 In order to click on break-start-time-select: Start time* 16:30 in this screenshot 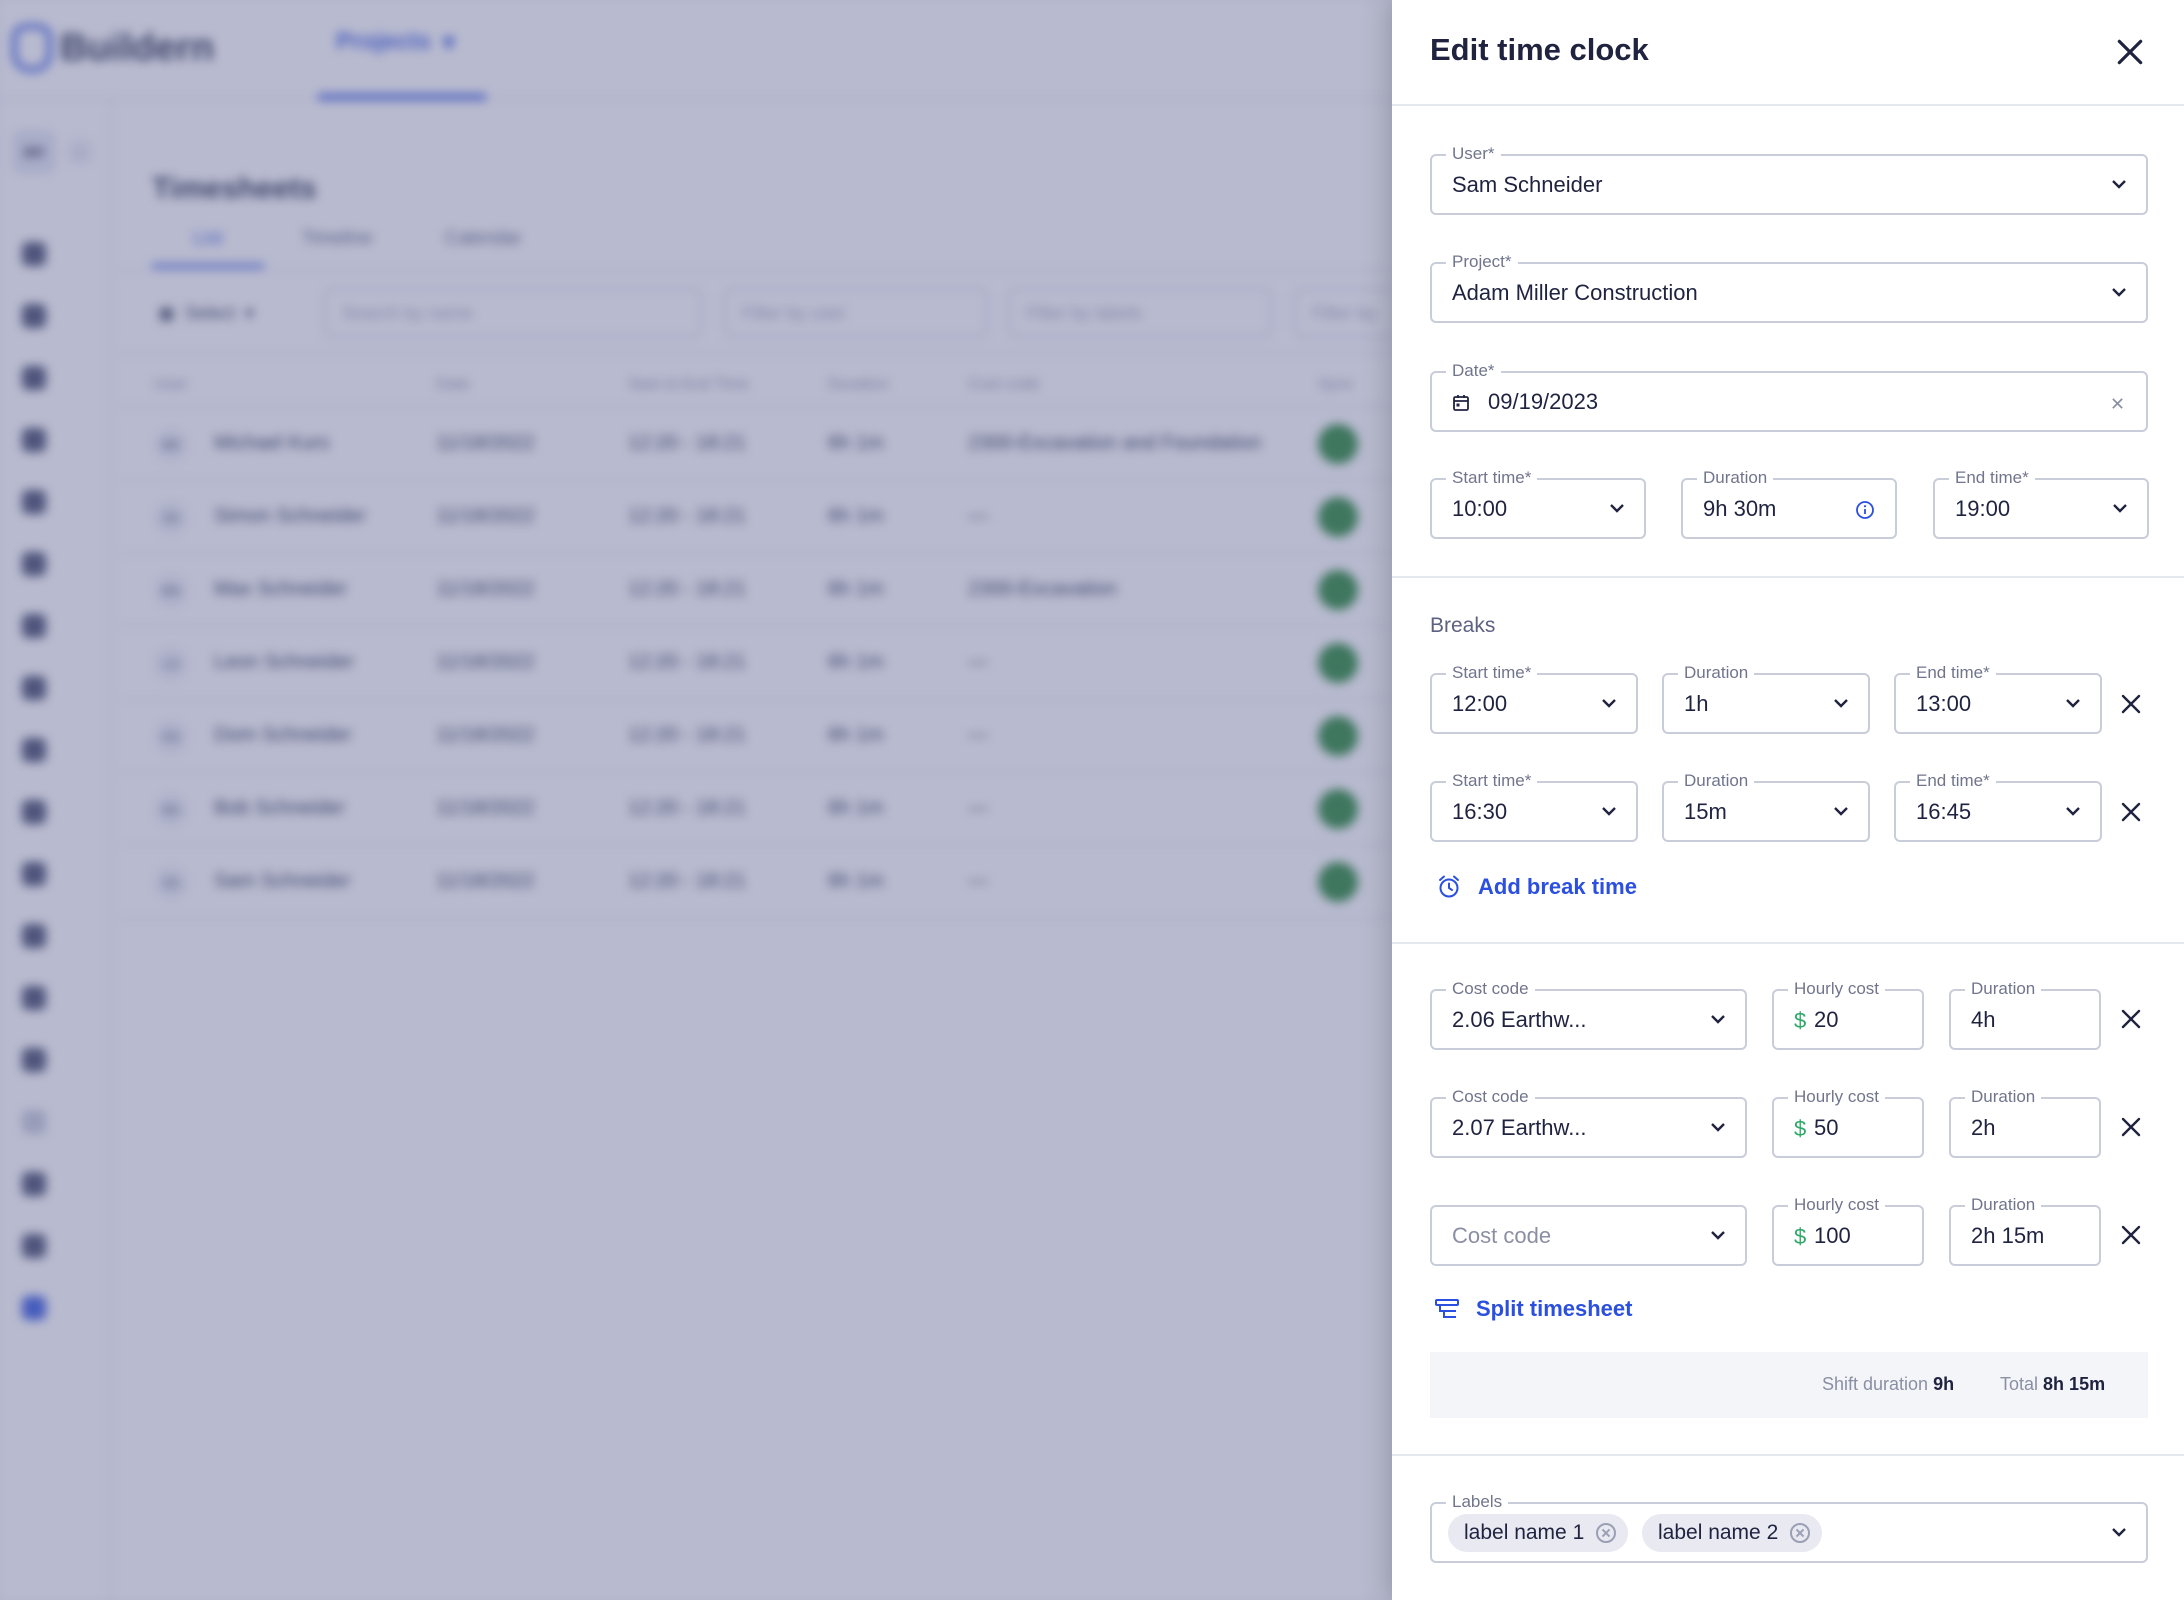, I will do `click(1534, 806)`.